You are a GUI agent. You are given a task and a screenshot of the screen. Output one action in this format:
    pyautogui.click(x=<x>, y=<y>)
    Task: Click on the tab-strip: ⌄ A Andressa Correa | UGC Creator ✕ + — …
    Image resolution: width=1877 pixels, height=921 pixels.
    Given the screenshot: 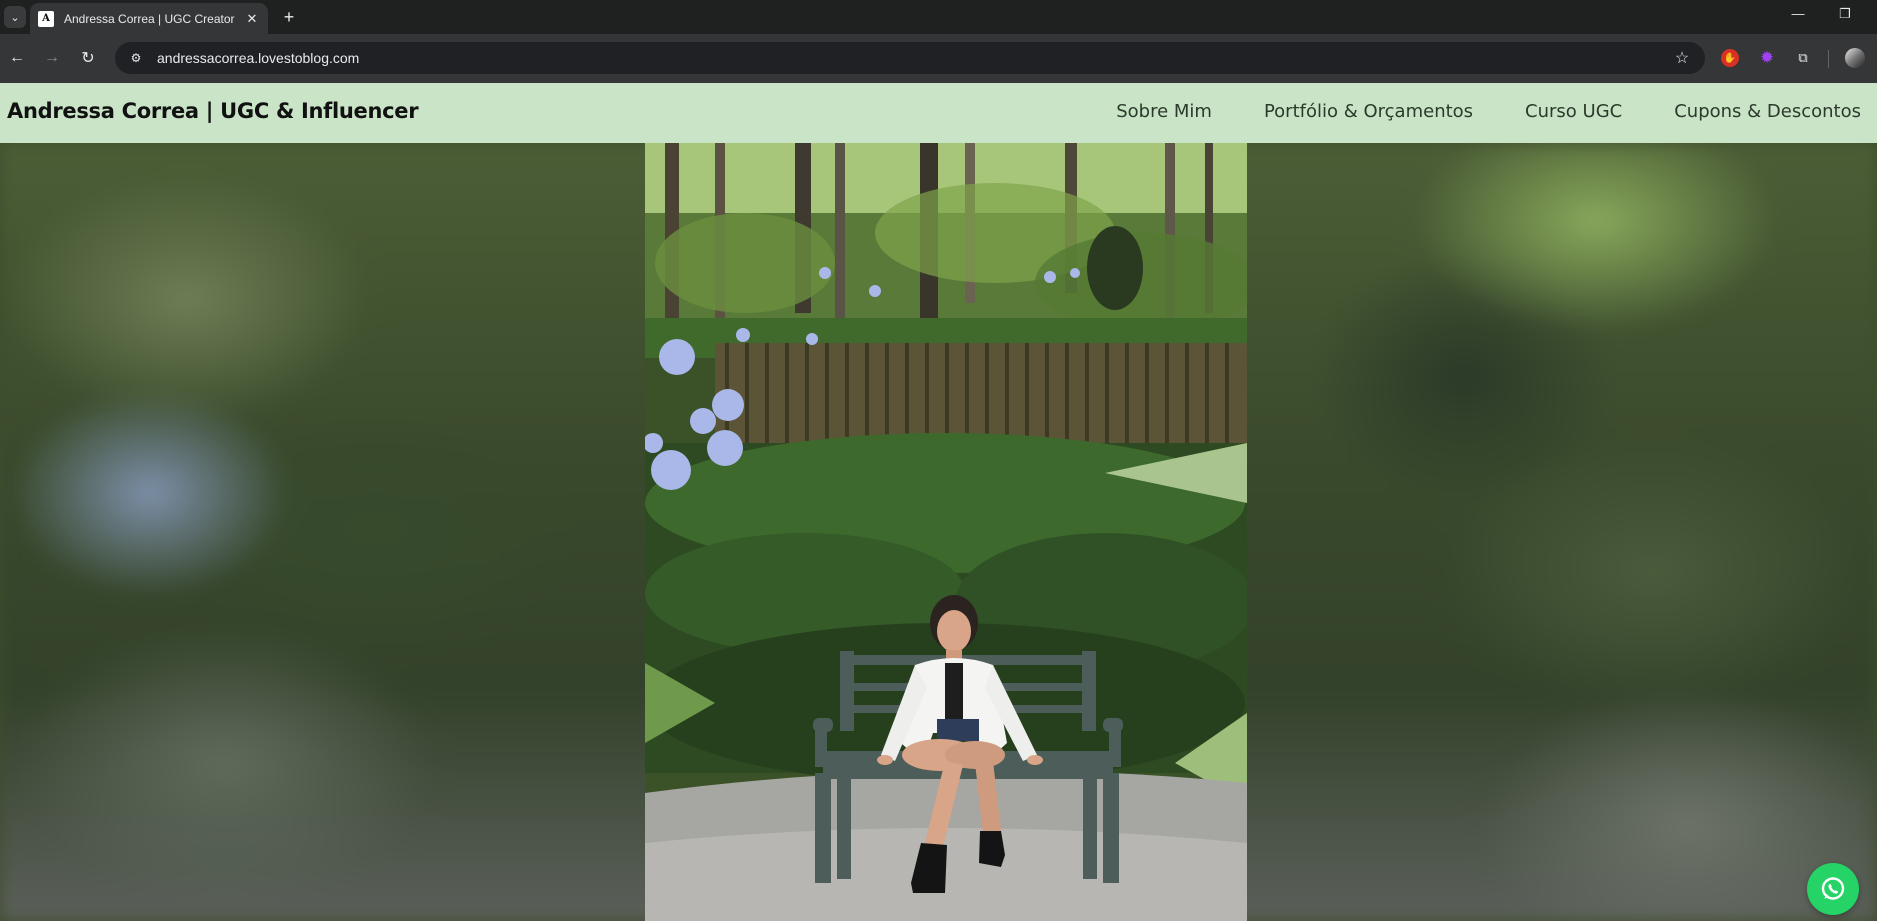 What is the action you would take?
    pyautogui.click(x=938, y=17)
    